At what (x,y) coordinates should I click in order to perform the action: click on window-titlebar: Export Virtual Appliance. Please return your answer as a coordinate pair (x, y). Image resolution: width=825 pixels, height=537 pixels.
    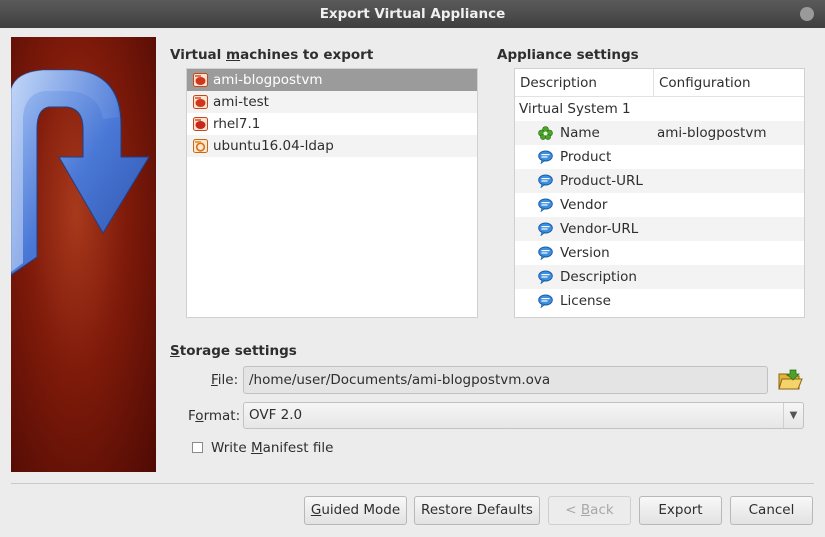
    Looking at the image, I should click on (412, 14).